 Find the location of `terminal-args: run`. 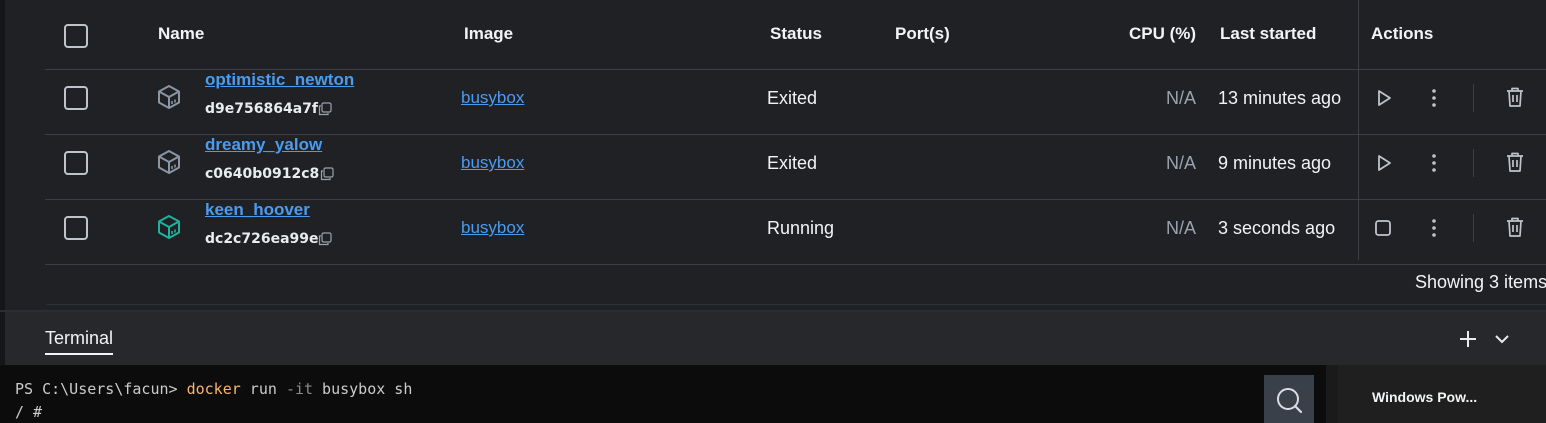

terminal-args: run is located at coordinates (263, 389).